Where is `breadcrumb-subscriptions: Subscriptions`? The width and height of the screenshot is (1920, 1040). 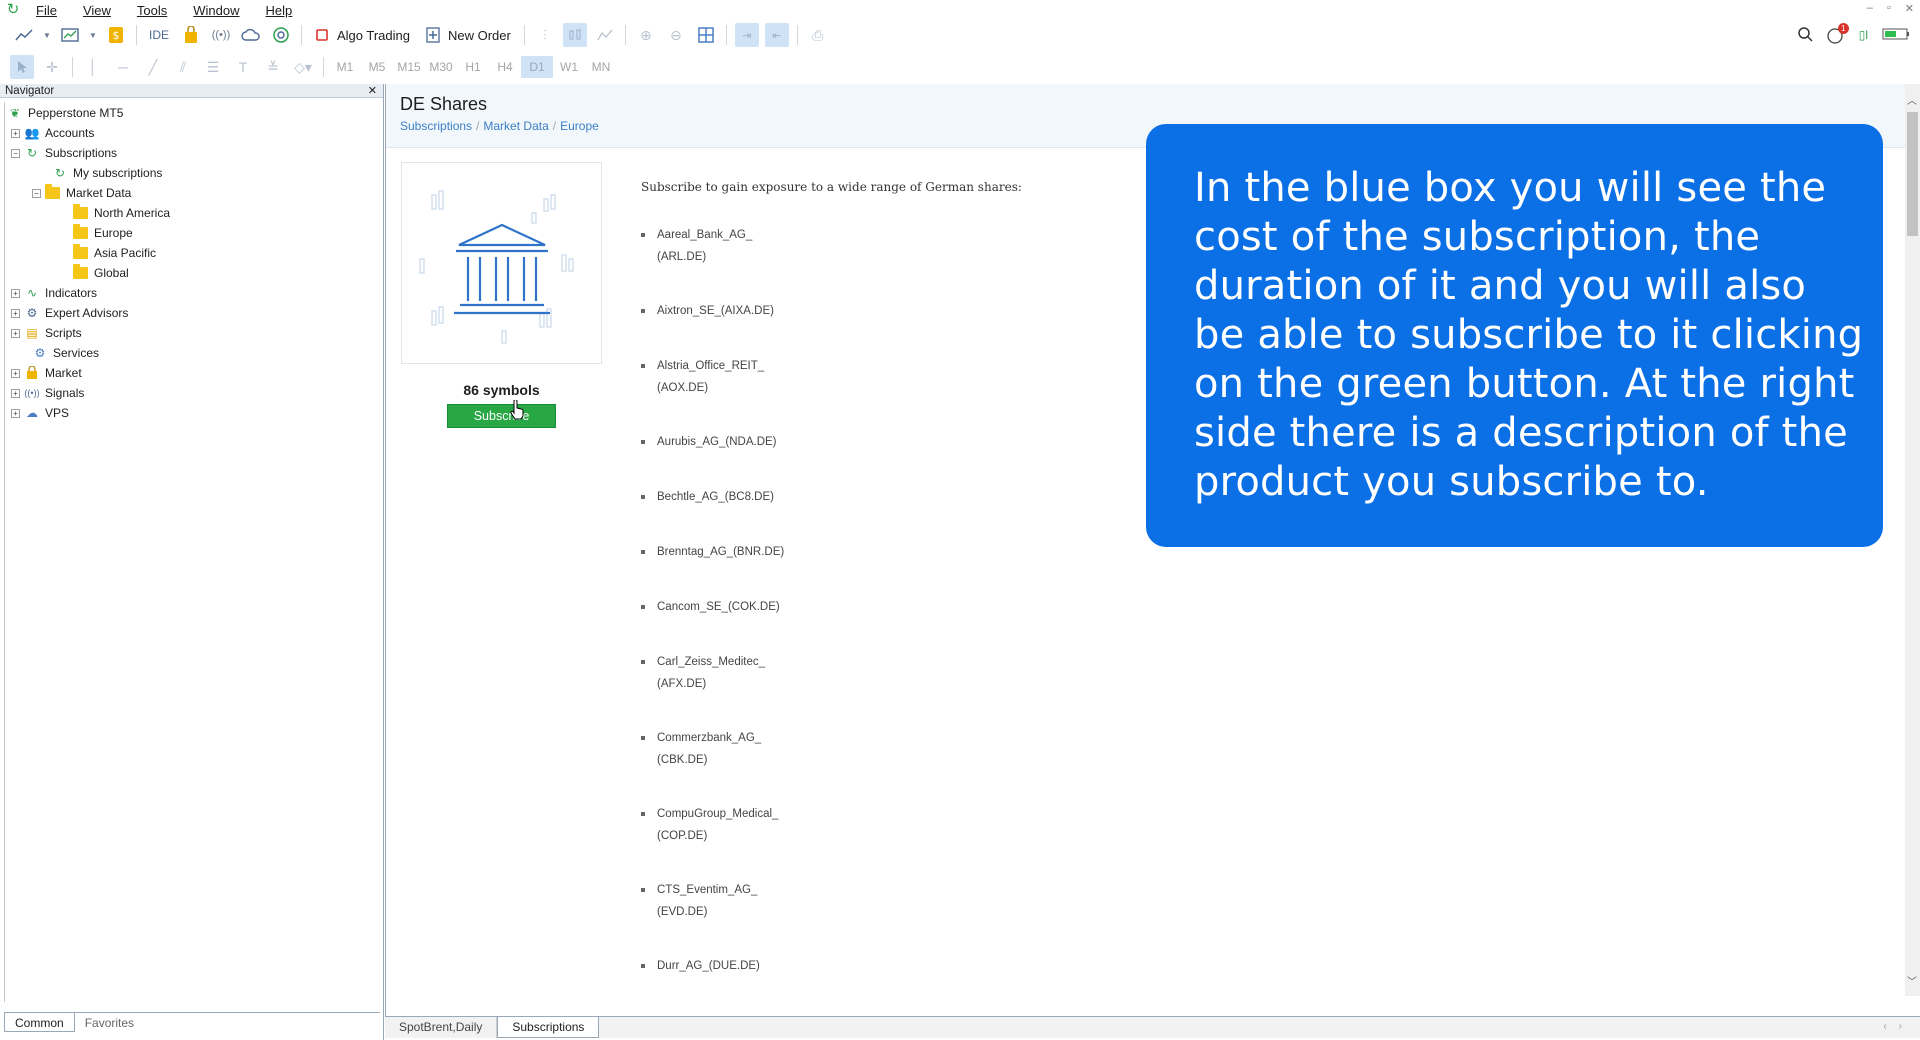
breadcrumb-subscriptions: Subscriptions is located at coordinates (436, 126).